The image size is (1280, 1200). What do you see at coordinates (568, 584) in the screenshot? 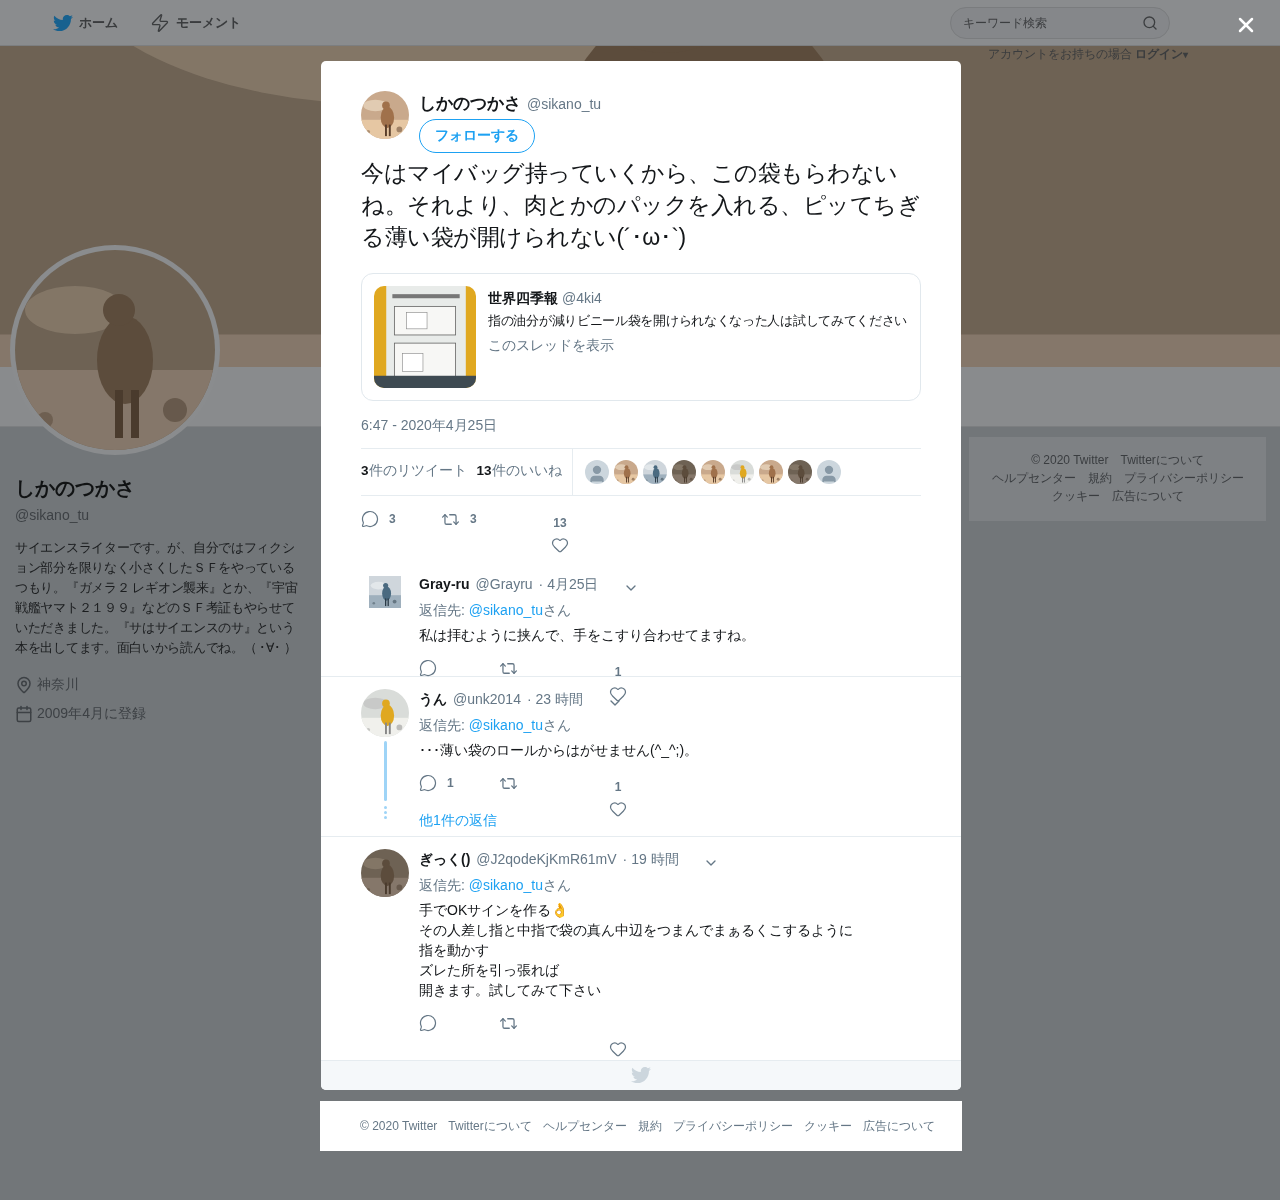
I see `reply-time: · 4月25日` at bounding box center [568, 584].